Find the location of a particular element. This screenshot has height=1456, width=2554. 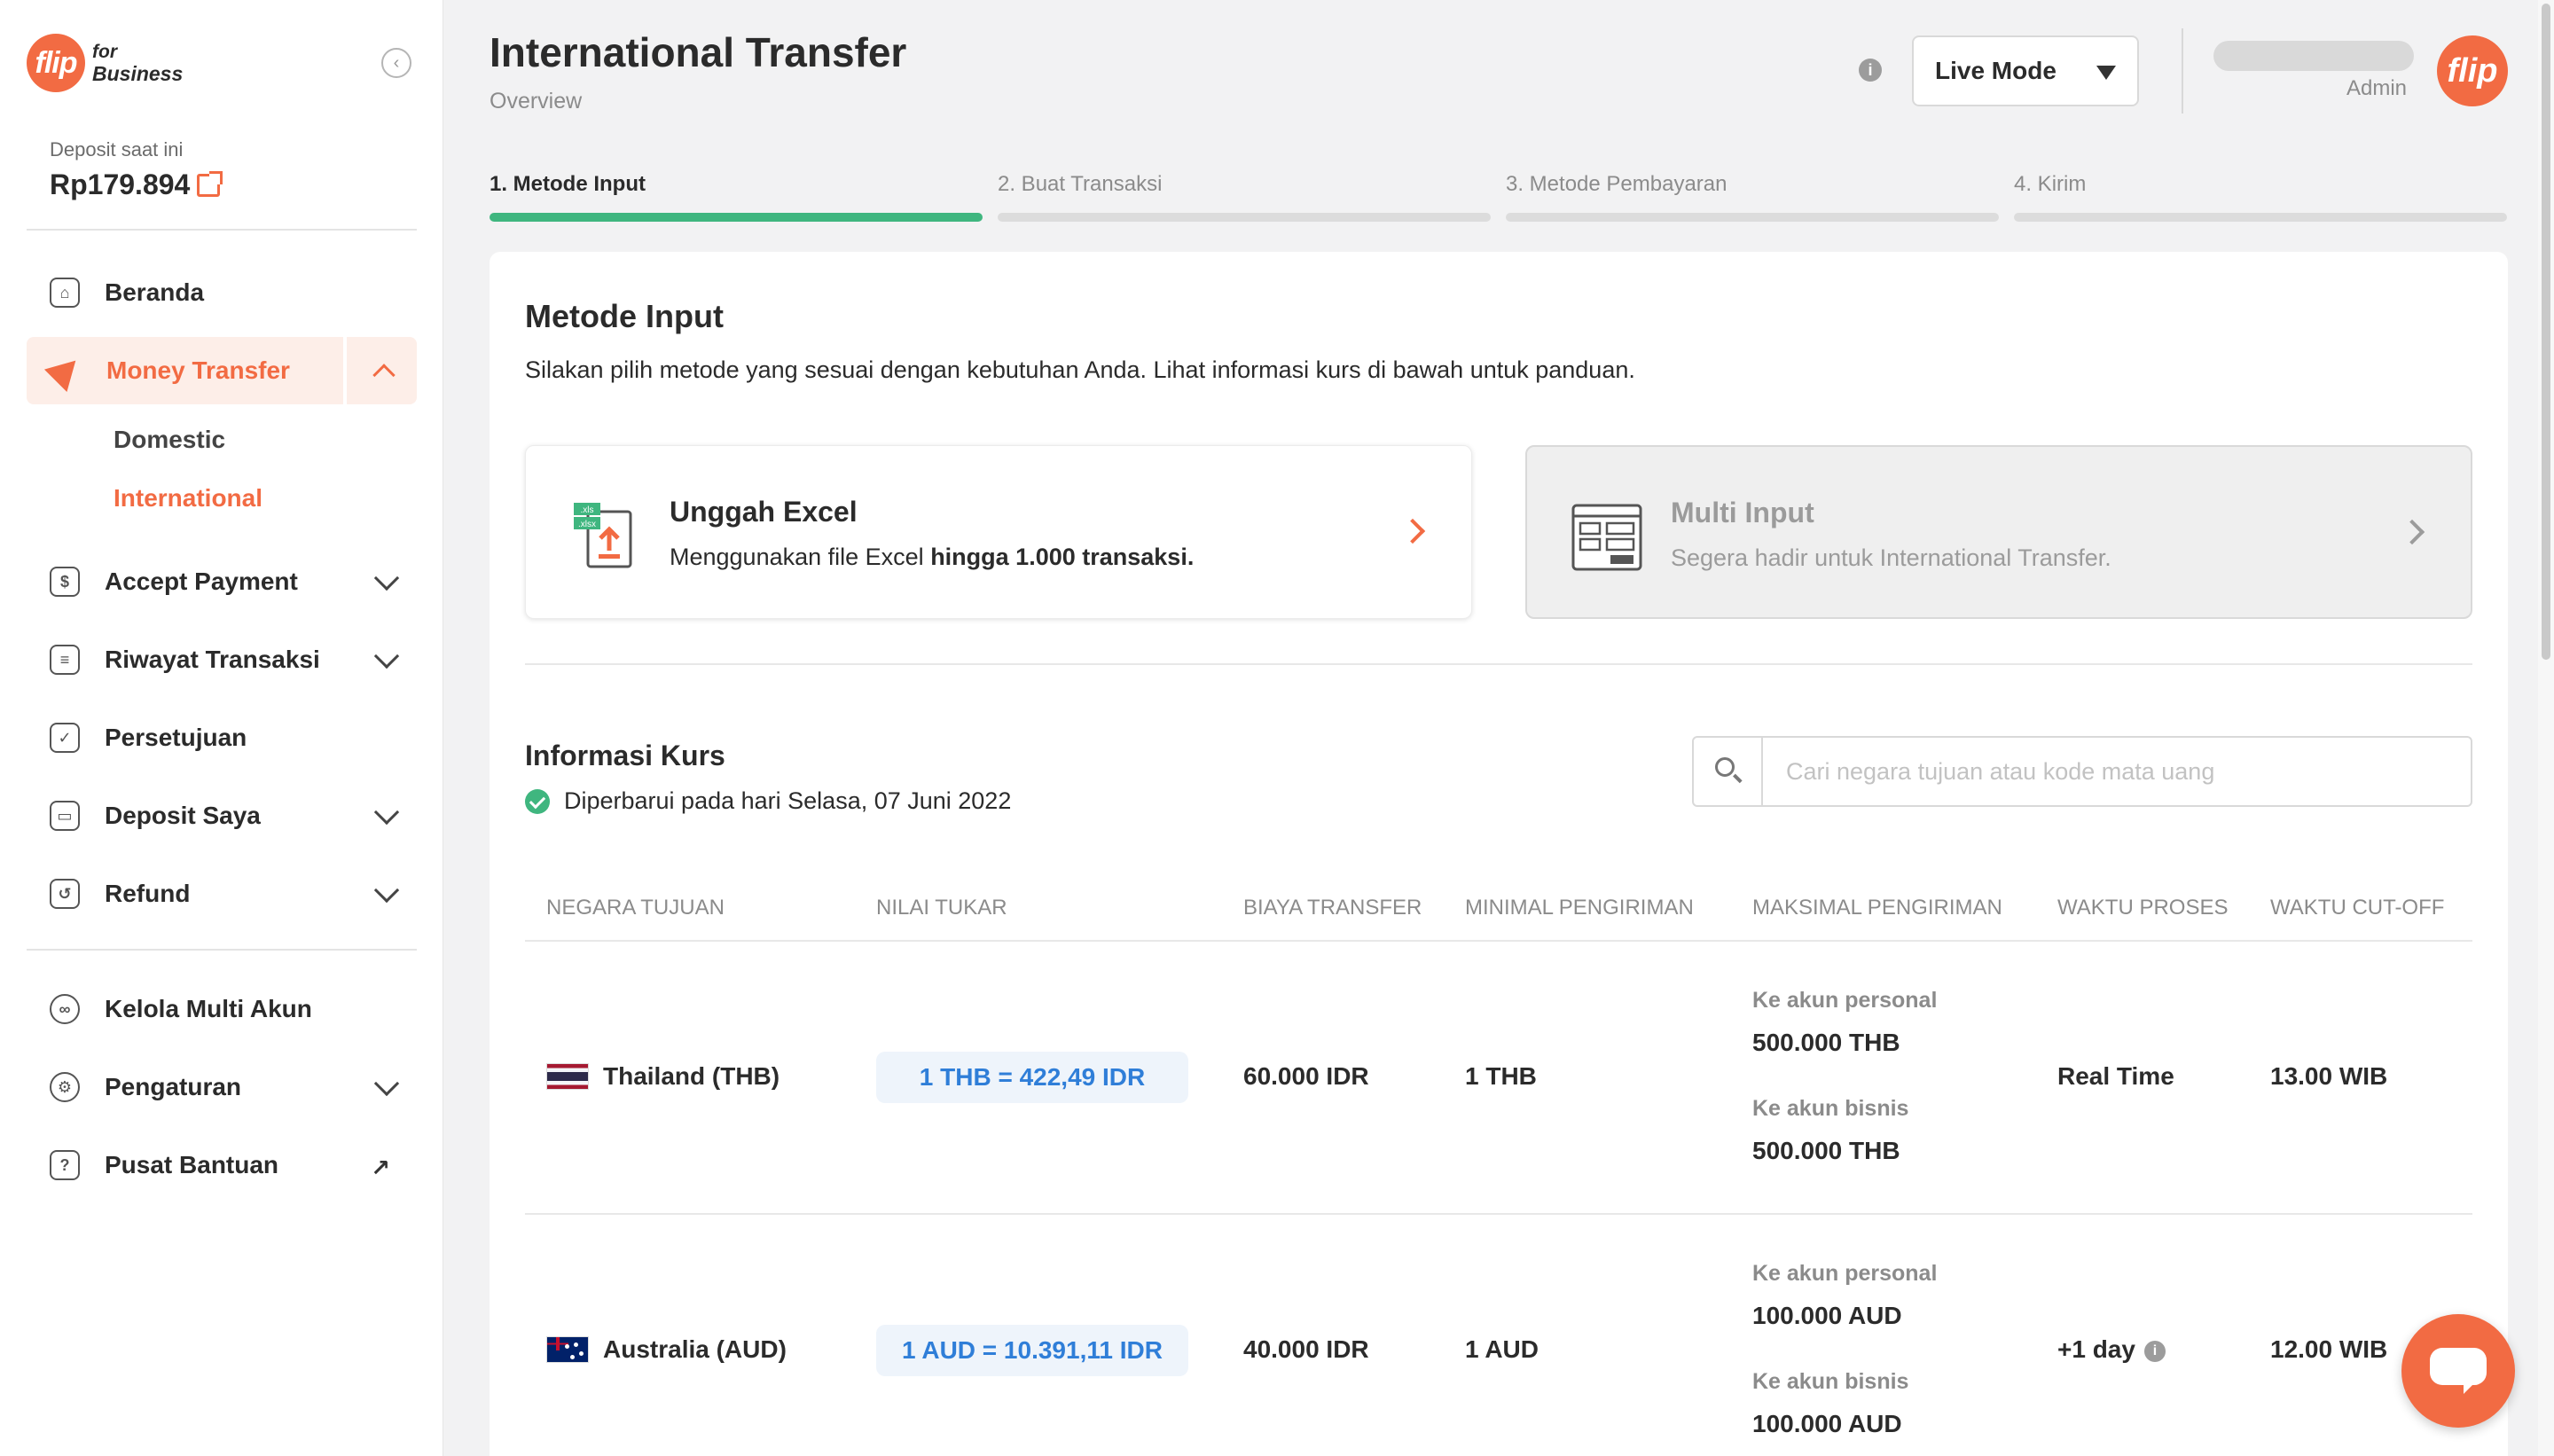

search-input is located at coordinates (2117, 771).